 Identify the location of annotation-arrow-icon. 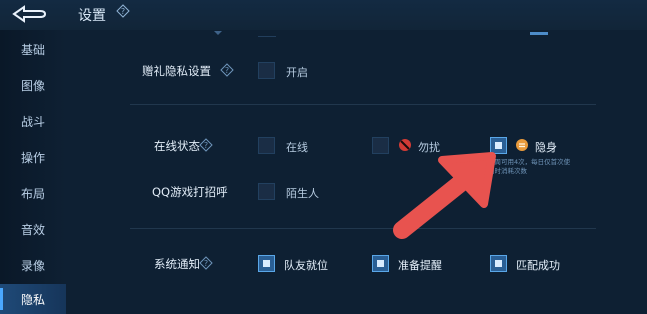
(444, 195).